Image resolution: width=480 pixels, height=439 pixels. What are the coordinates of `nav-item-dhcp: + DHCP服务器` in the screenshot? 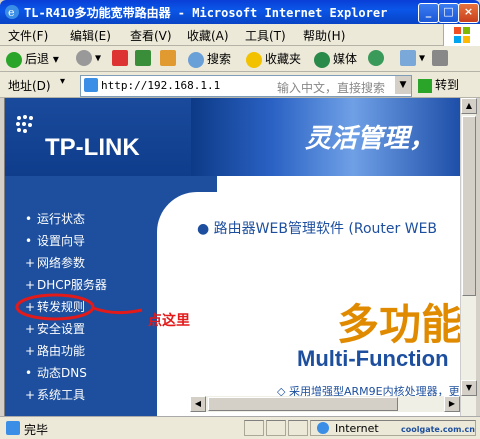 It's located at (66, 284).